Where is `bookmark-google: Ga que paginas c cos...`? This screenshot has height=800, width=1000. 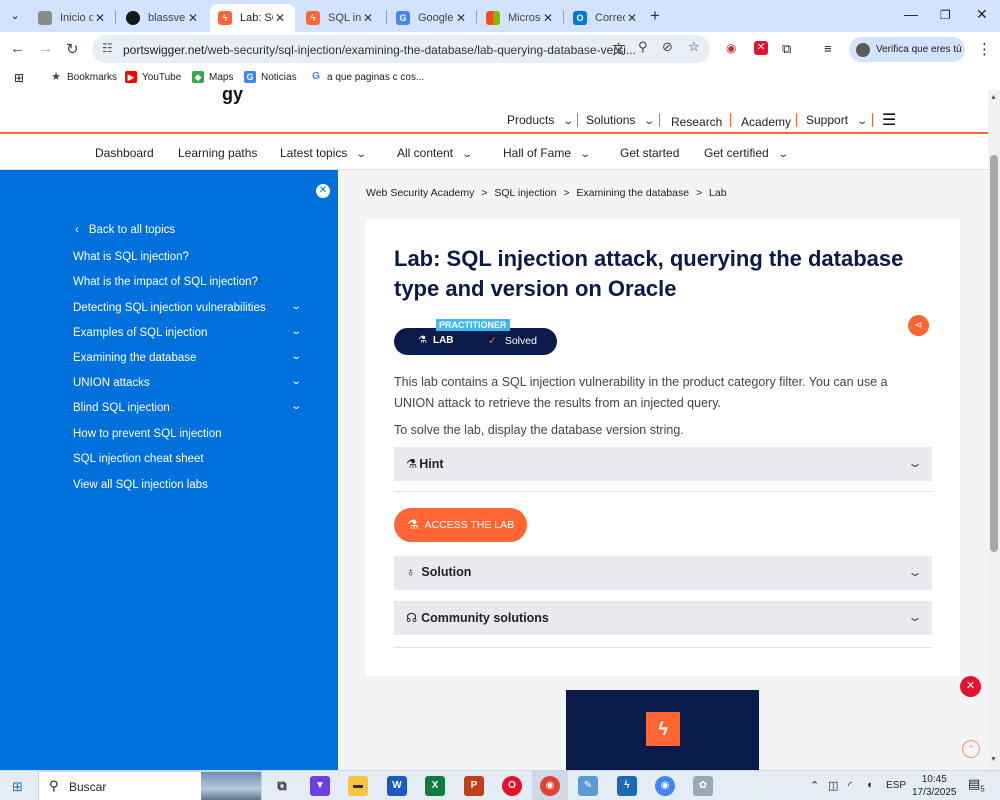 bookmark-google: Ga que paginas c cos... is located at coordinates (367, 77).